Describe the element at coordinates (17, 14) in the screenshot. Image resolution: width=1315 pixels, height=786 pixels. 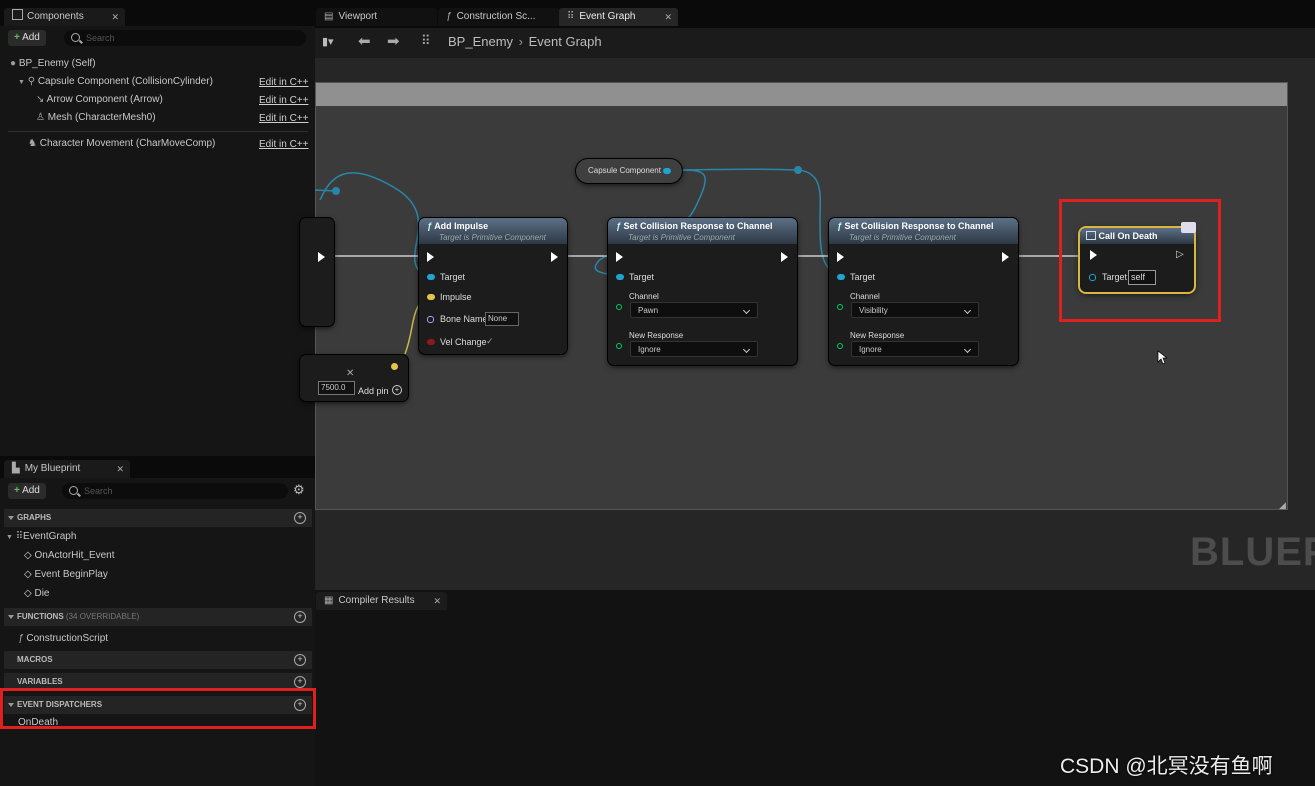
I see `components-icon` at that location.